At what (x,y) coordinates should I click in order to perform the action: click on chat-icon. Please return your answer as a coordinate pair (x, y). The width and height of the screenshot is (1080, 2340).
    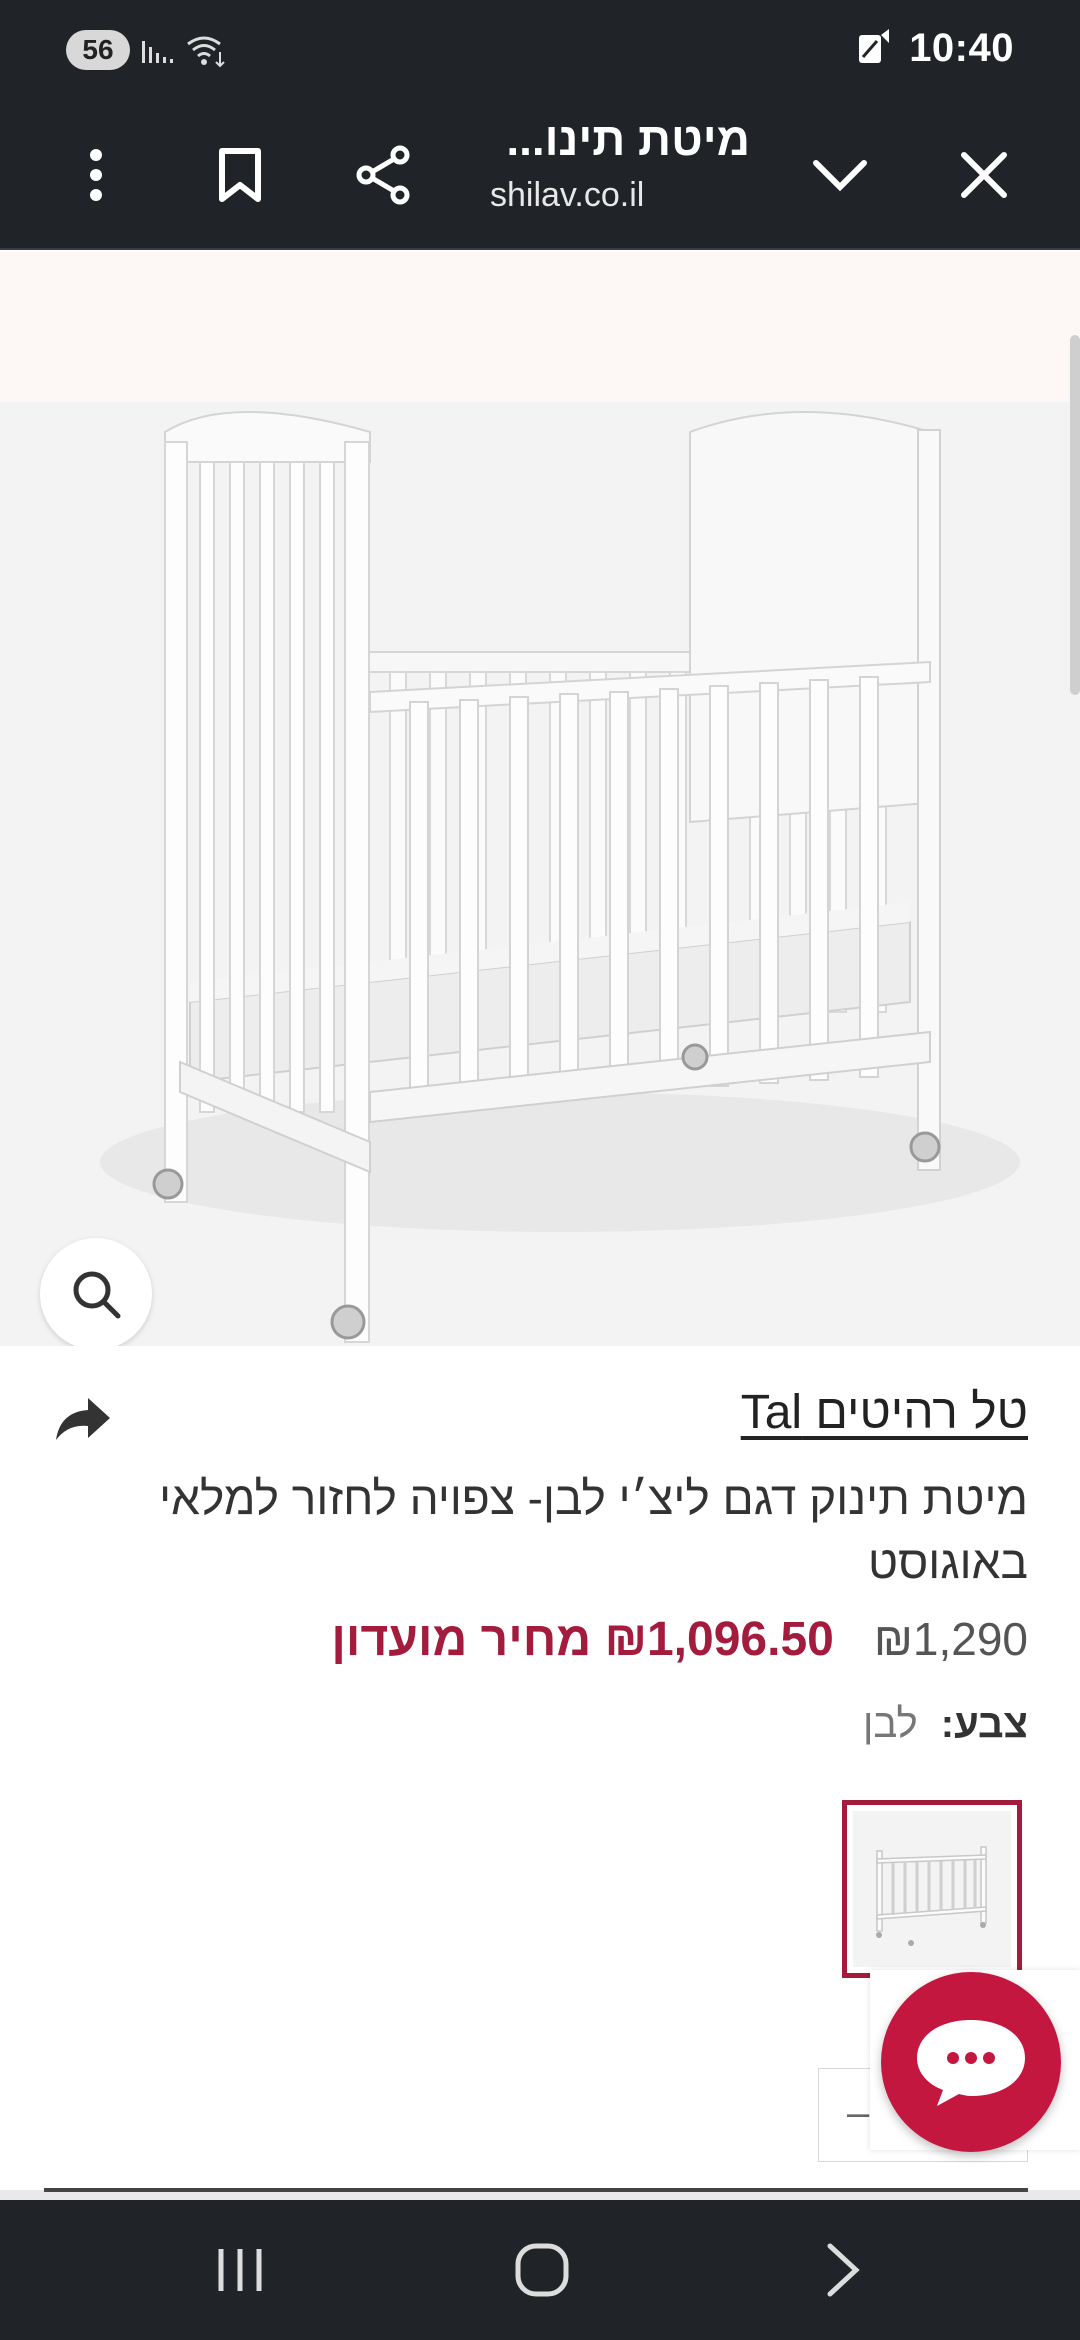
    Looking at the image, I should click on (971, 2063).